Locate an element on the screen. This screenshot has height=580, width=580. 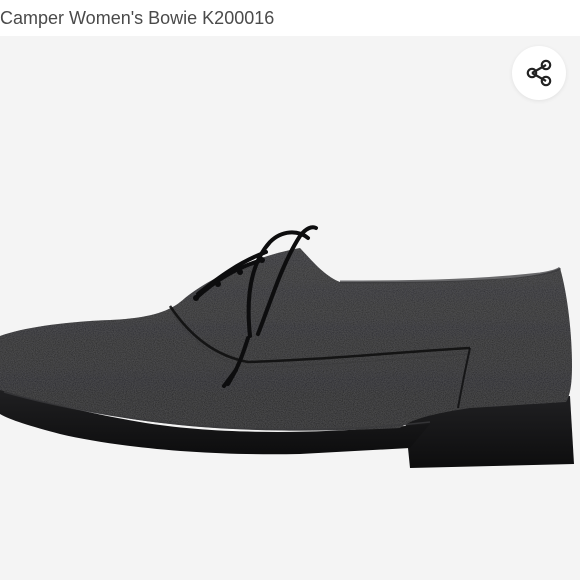
share-icon is located at coordinates (539, 73).